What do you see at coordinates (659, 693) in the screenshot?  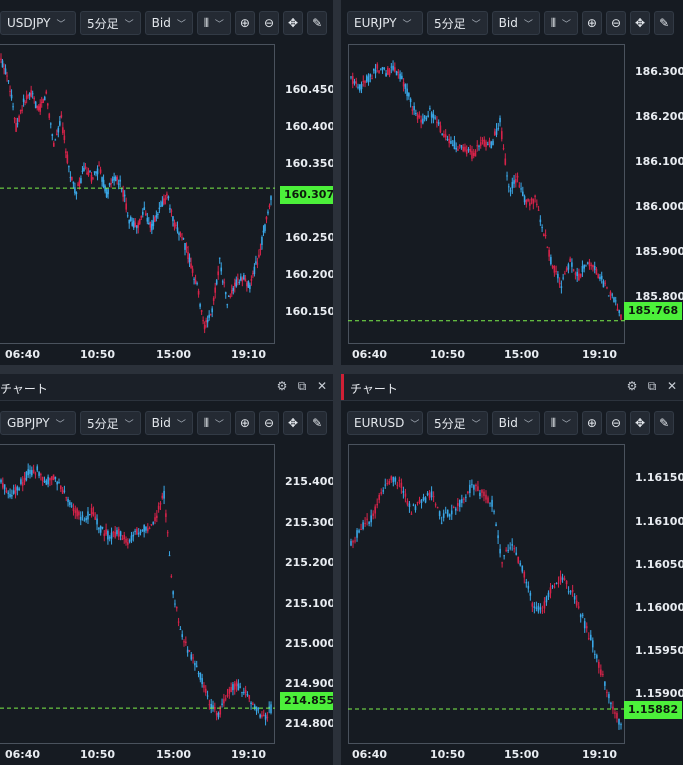 I see `y-axis-label: 1.15900` at bounding box center [659, 693].